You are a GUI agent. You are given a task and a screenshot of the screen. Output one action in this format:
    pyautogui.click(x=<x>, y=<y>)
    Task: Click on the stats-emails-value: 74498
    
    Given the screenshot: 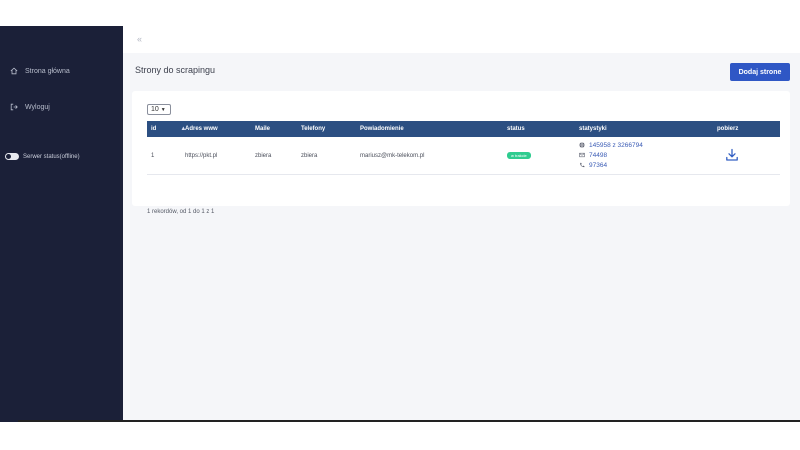 What is the action you would take?
    pyautogui.click(x=598, y=155)
    